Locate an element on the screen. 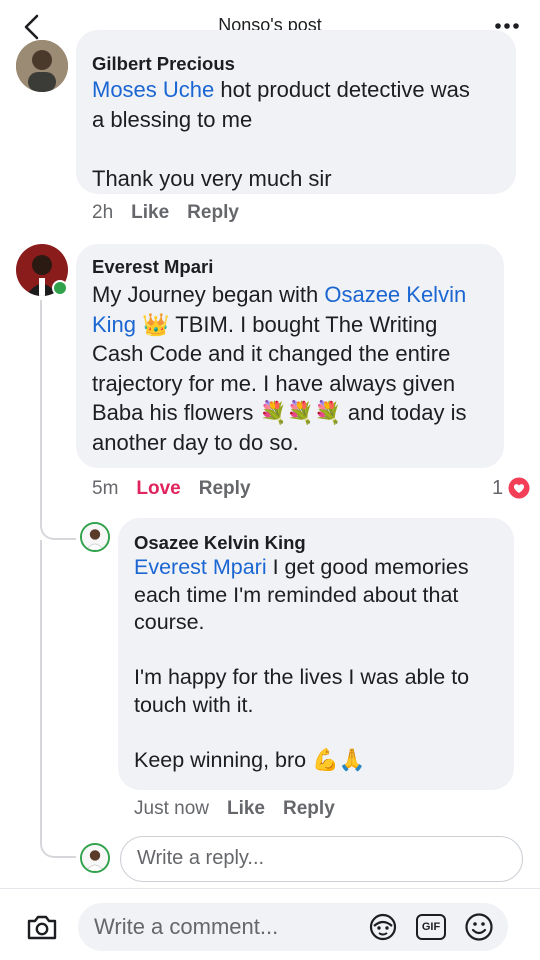 This screenshot has width=540, height=960. online-status-icon is located at coordinates (60, 288).